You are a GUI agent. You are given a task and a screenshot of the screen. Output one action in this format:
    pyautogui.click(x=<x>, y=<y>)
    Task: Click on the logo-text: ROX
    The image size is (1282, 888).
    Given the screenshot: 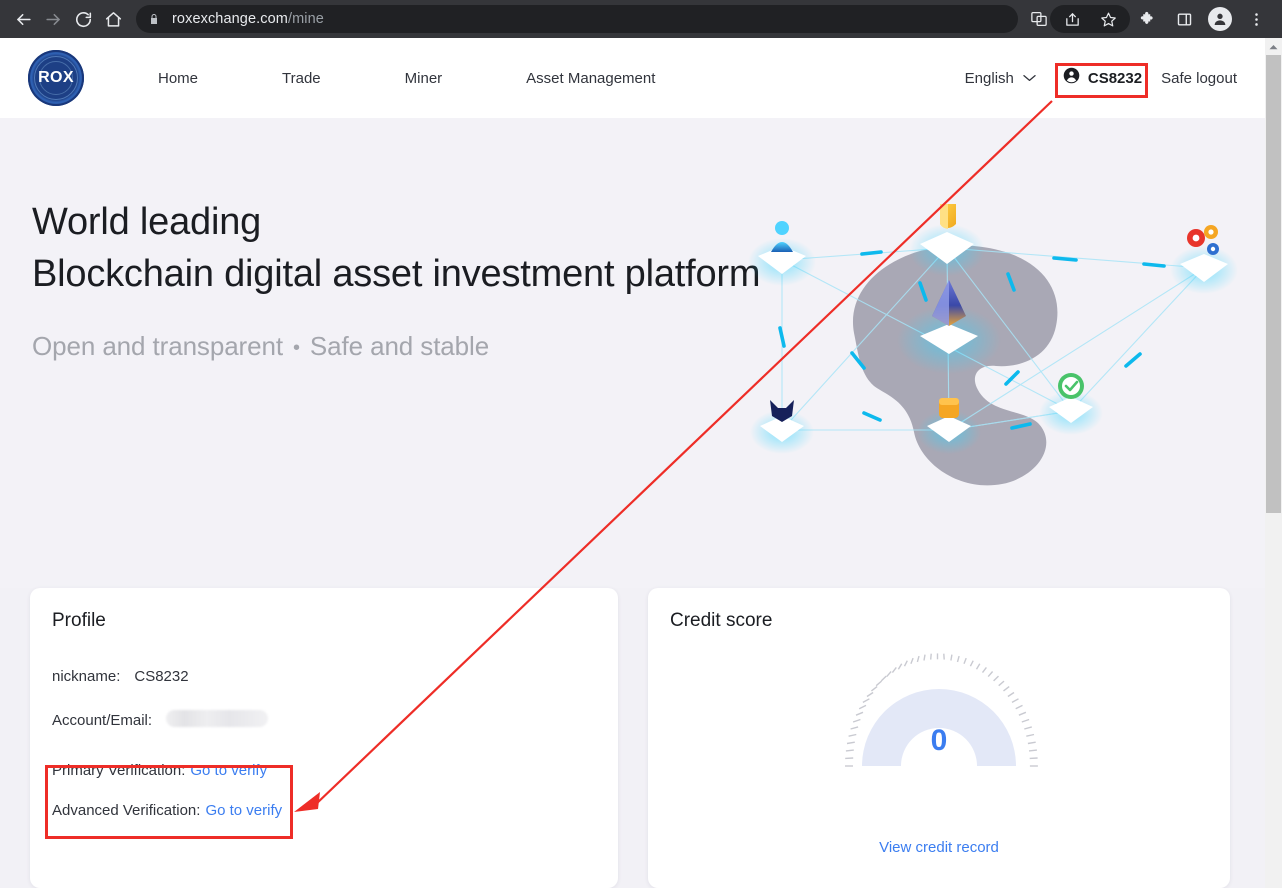 What is the action you would take?
    pyautogui.click(x=56, y=77)
    